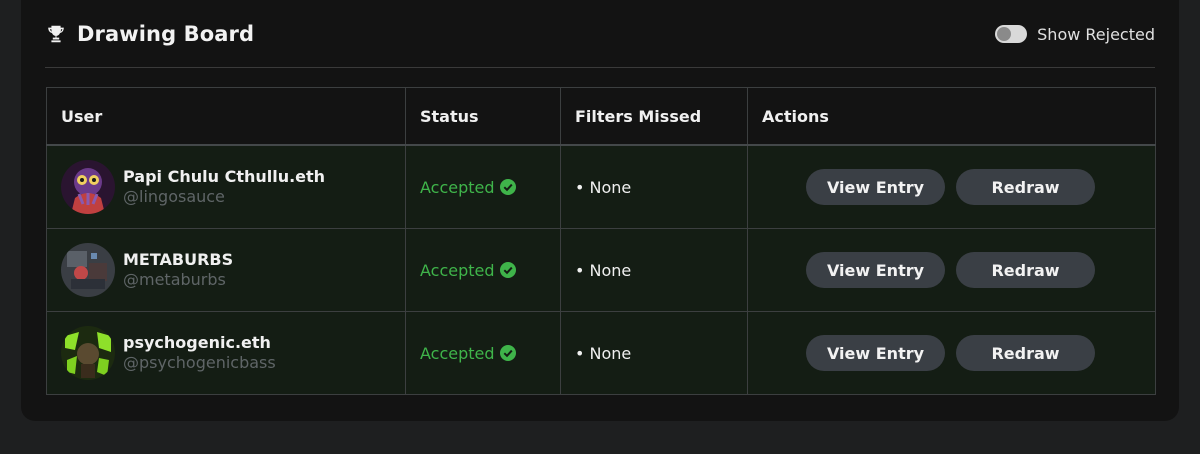 The height and width of the screenshot is (454, 1200). What do you see at coordinates (654, 116) in the screenshot?
I see `column-header-filters-missed: Filters Missed` at bounding box center [654, 116].